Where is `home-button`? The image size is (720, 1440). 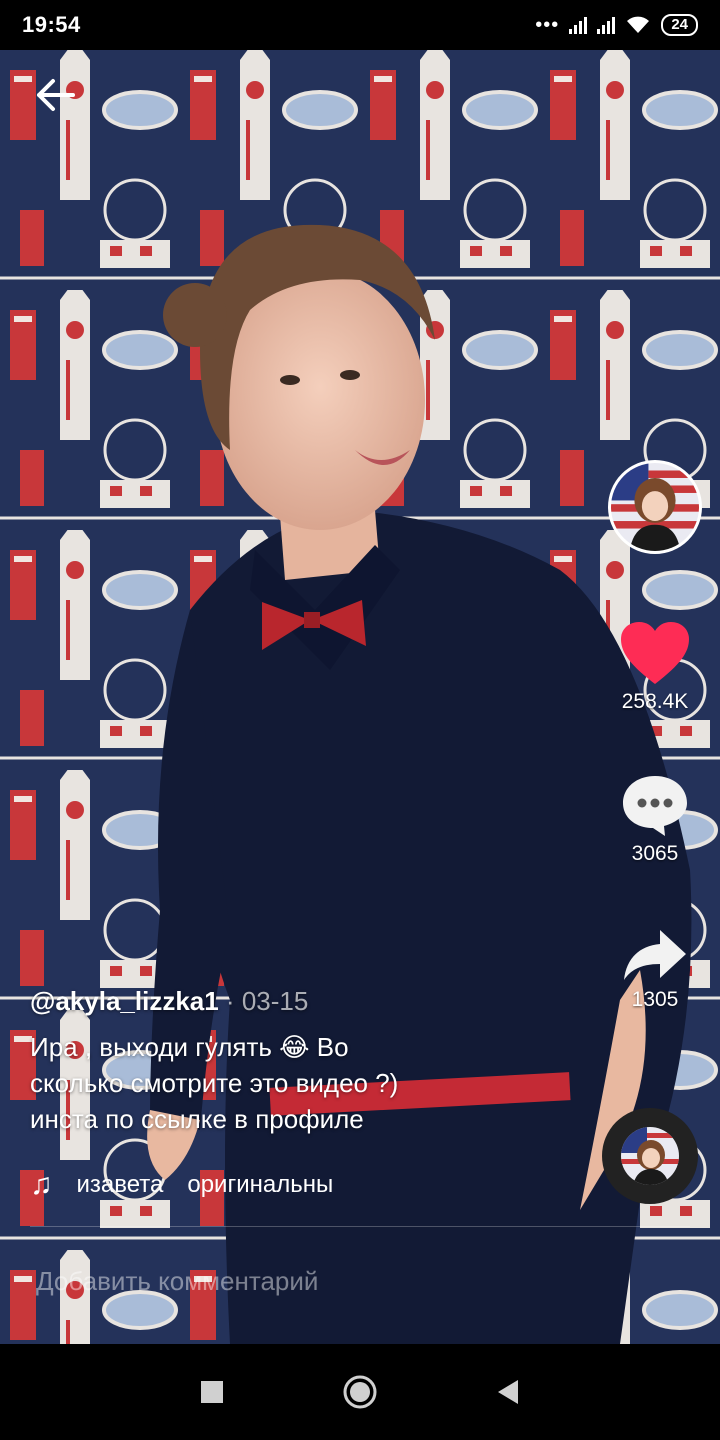
home-button is located at coordinates (360, 1392).